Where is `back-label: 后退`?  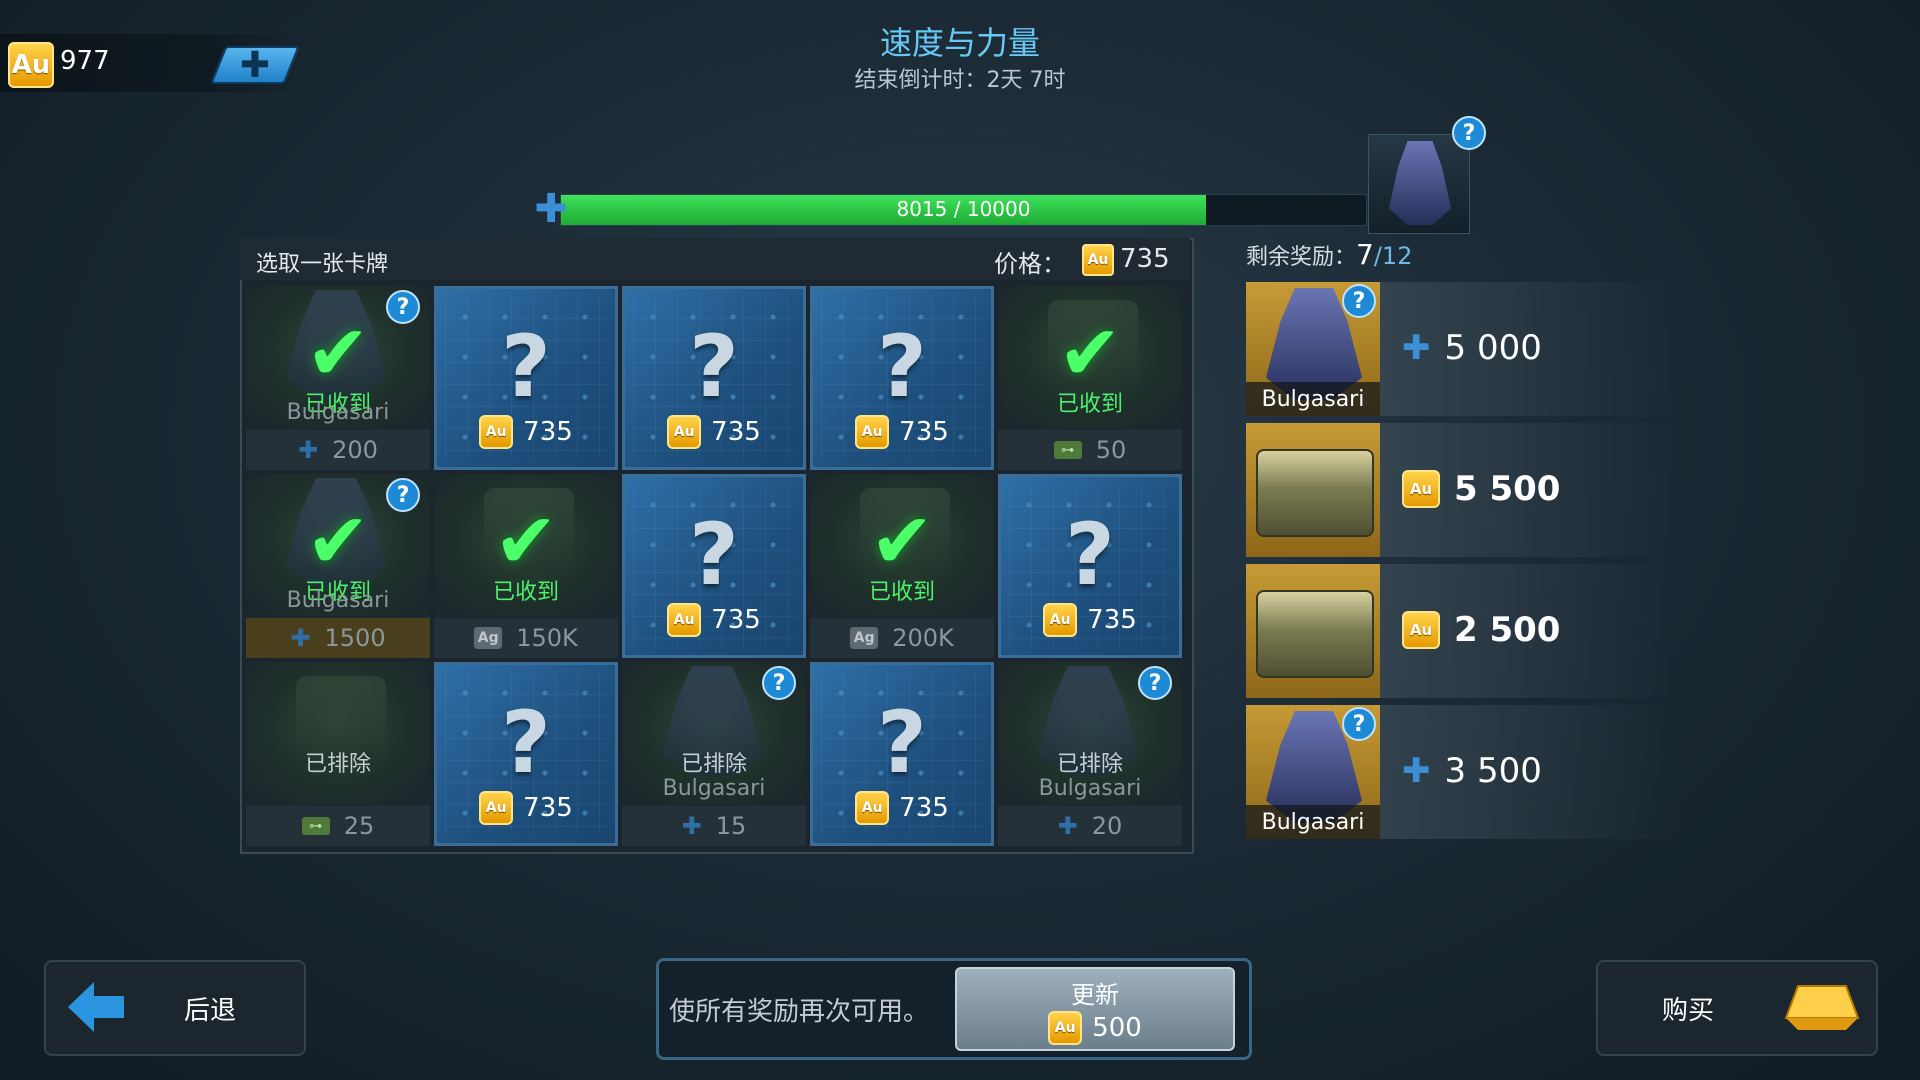 back-label: 后退 is located at coordinates (210, 1011).